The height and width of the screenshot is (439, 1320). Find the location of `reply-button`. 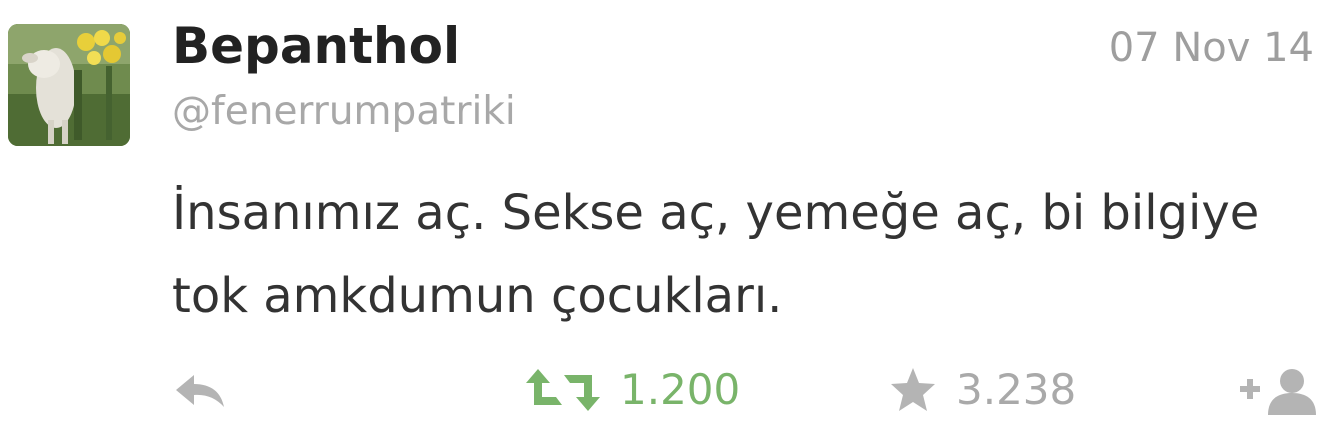

reply-button is located at coordinates (200, 390).